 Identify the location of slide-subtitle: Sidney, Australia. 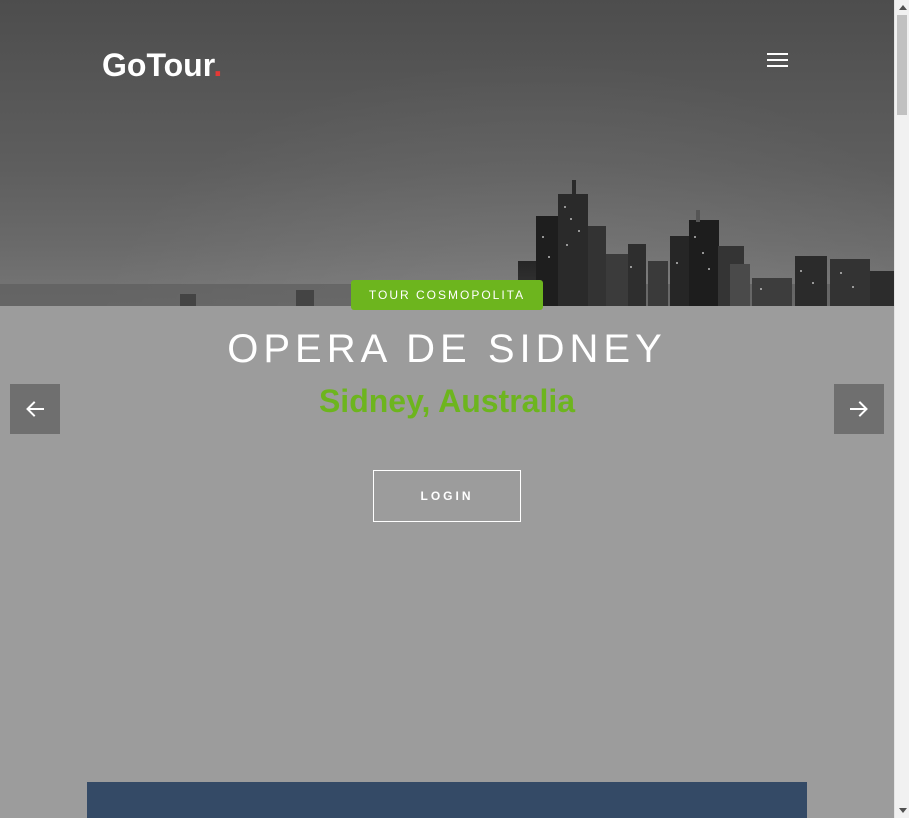
(447, 401).